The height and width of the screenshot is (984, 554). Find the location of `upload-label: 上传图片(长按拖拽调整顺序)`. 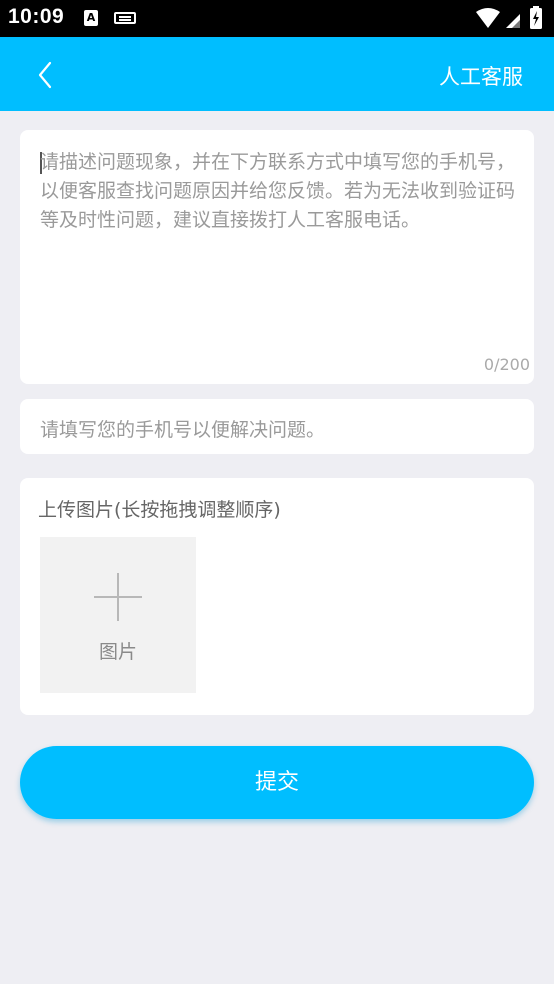

upload-label: 上传图片(长按拖拽调整顺序) is located at coordinates (159, 510).